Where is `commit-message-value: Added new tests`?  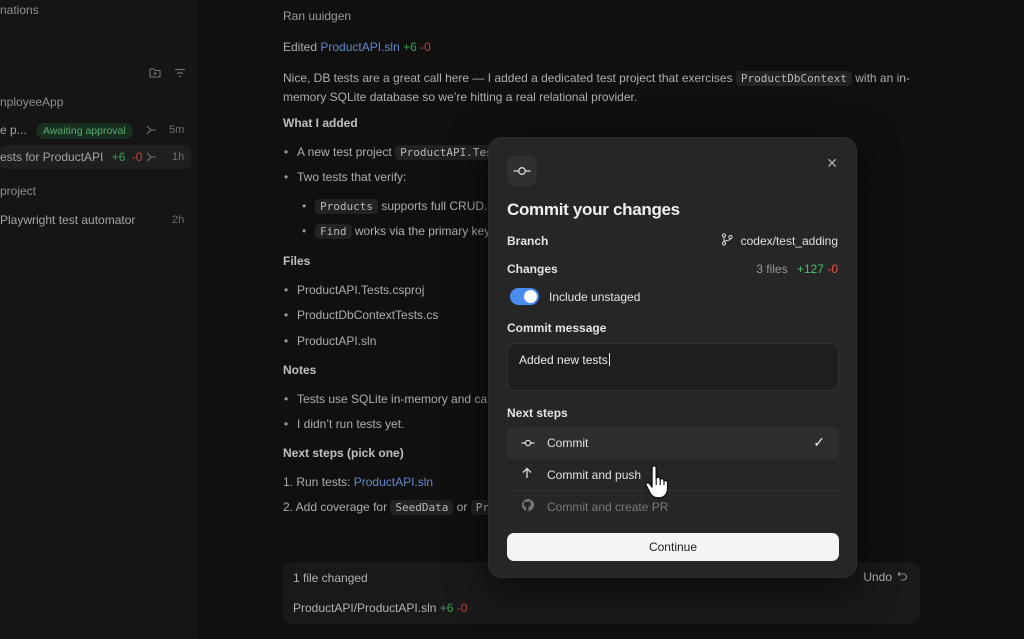
commit-message-value: Added new tests is located at coordinates (563, 360).